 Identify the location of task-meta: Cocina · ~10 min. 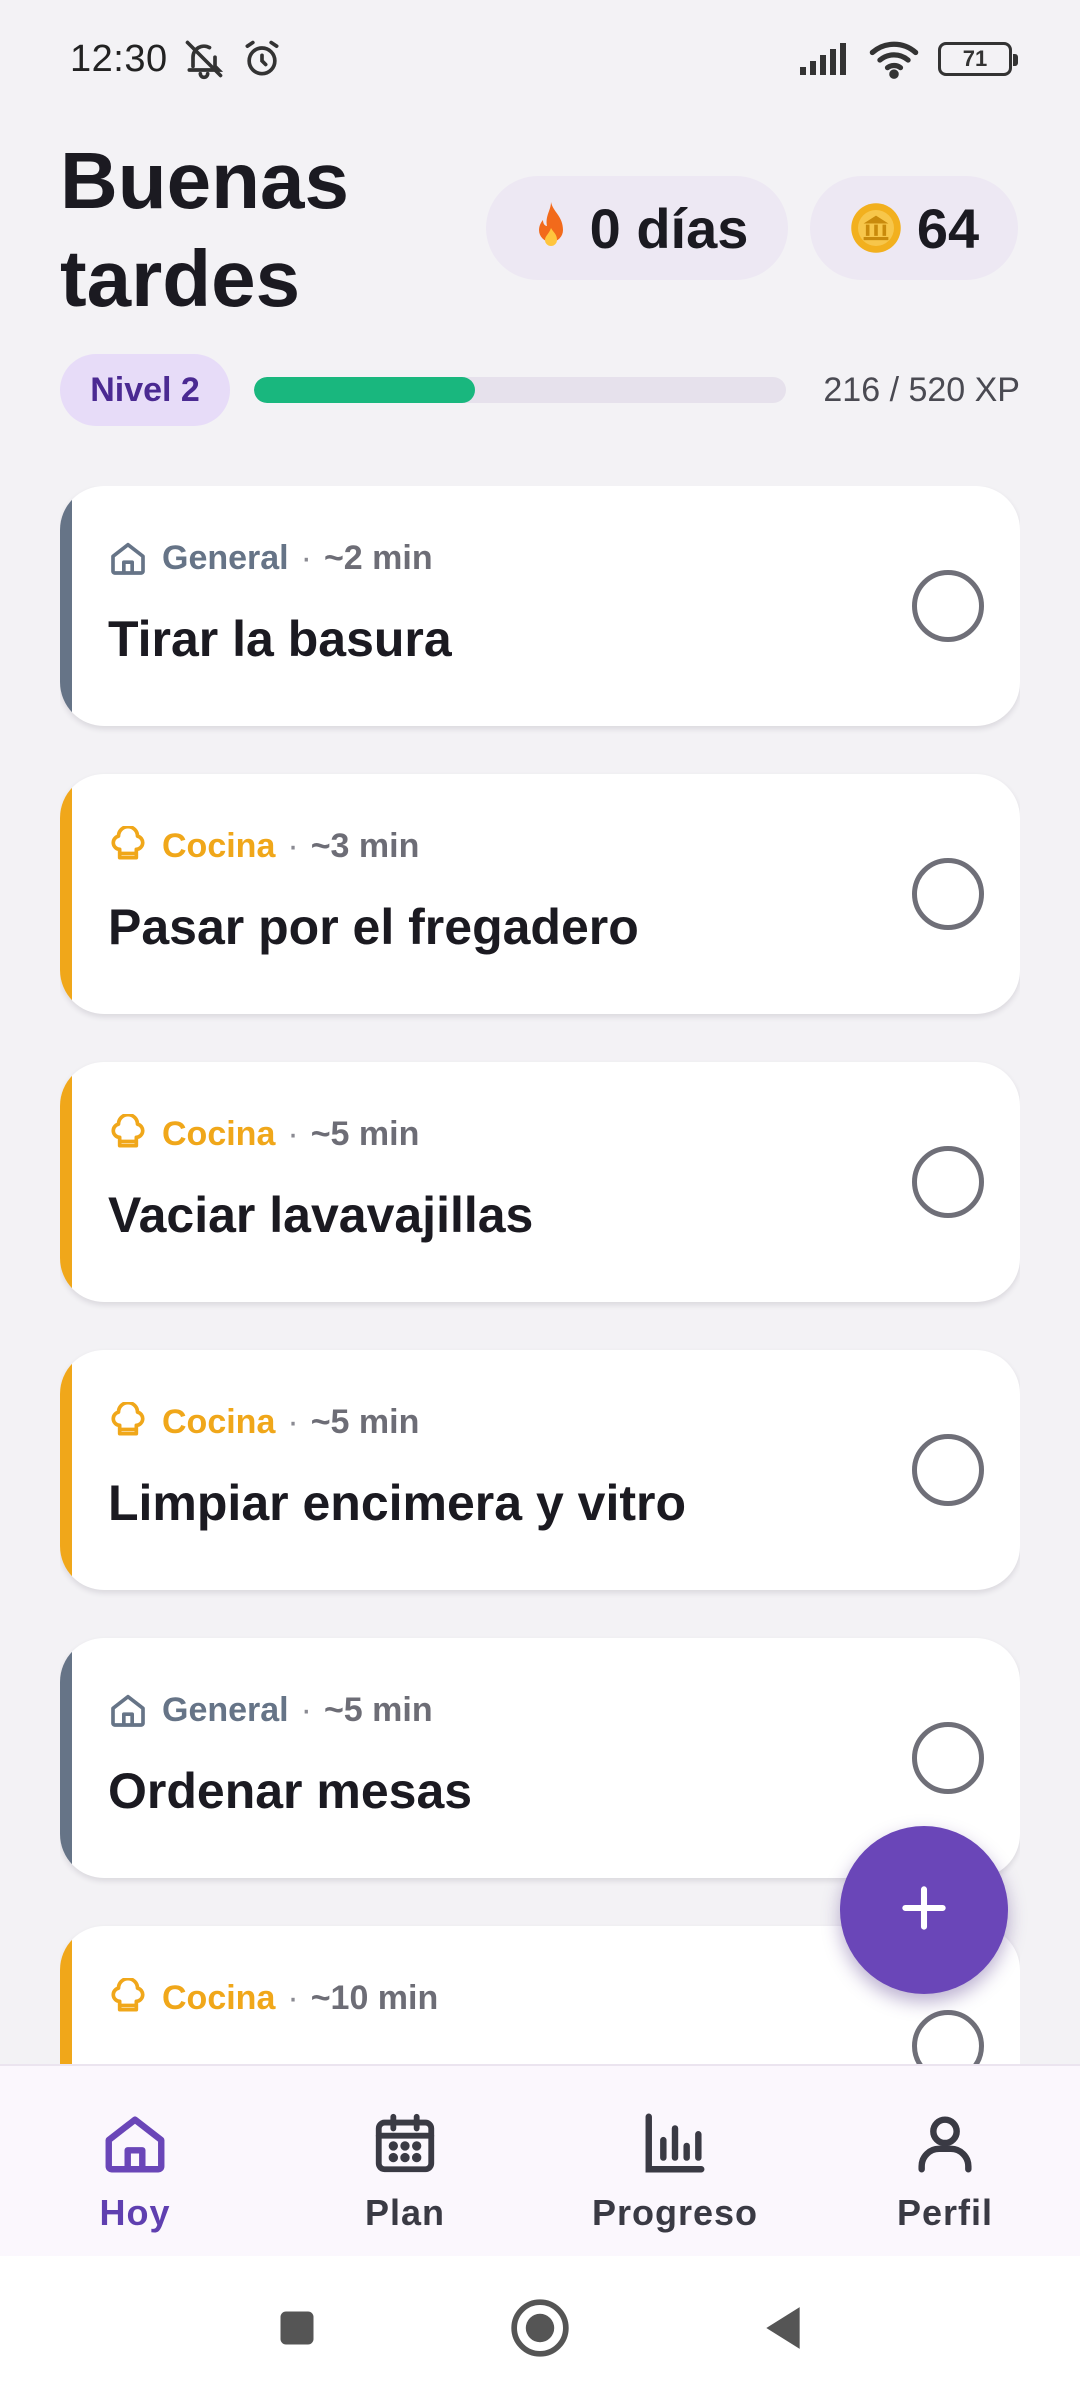
(273, 1998).